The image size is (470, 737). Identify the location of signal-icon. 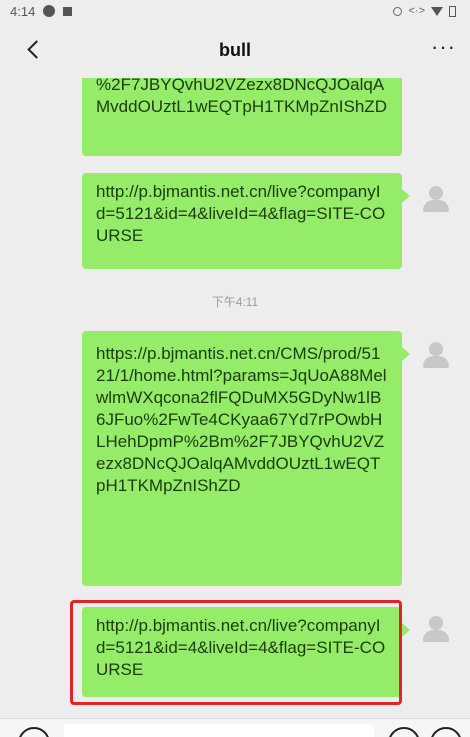
(437, 11).